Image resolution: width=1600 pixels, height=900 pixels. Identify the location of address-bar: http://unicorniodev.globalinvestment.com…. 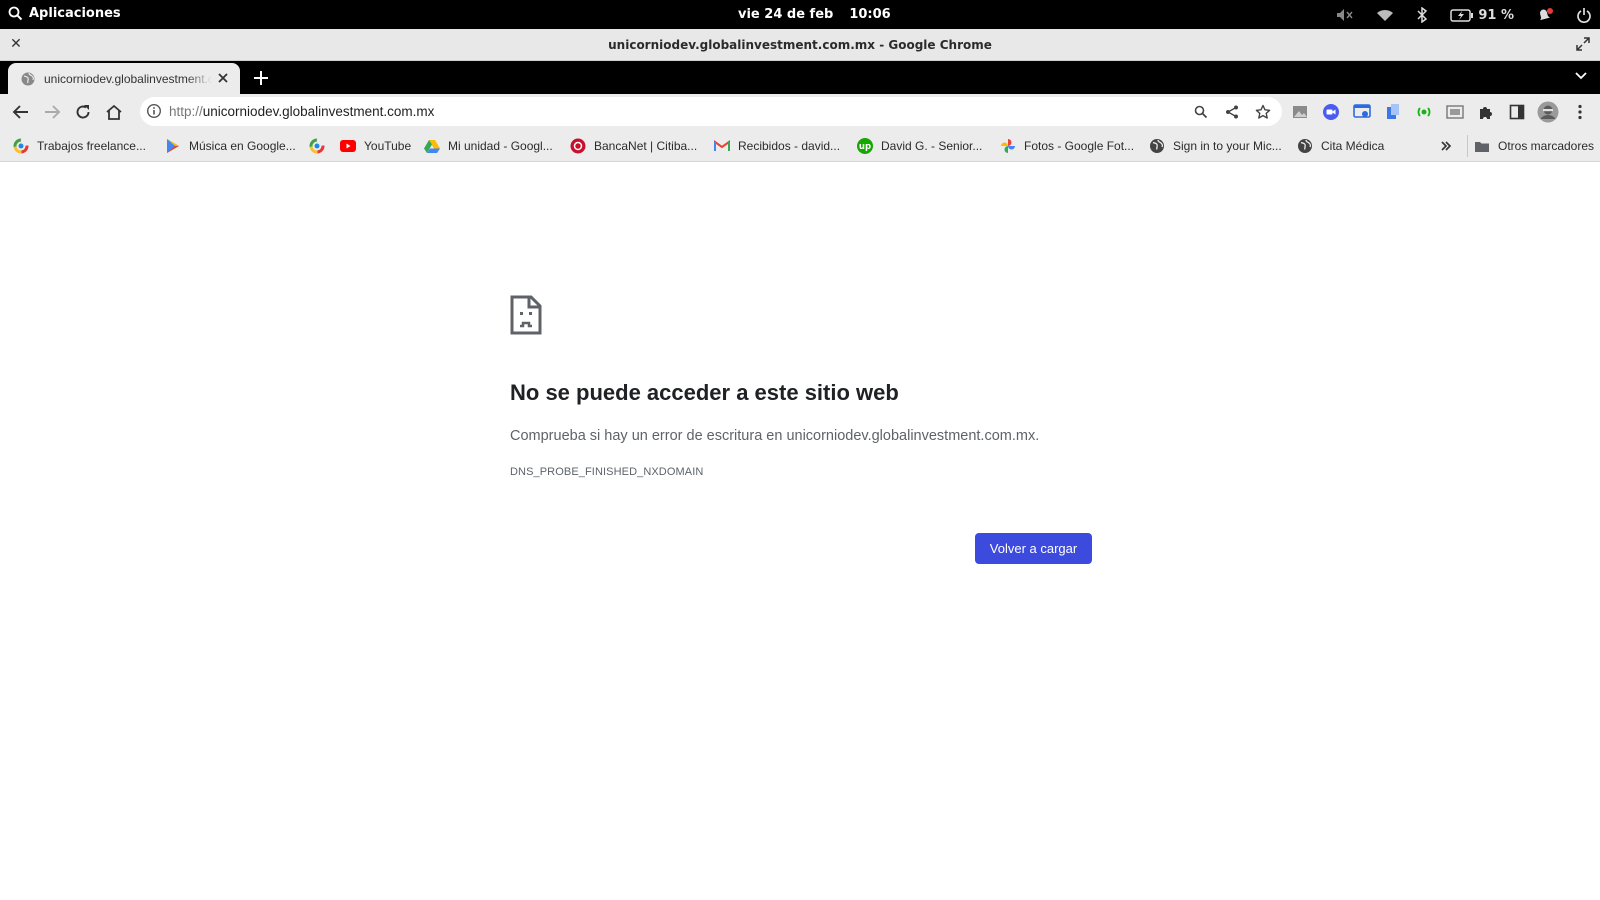
(711, 111).